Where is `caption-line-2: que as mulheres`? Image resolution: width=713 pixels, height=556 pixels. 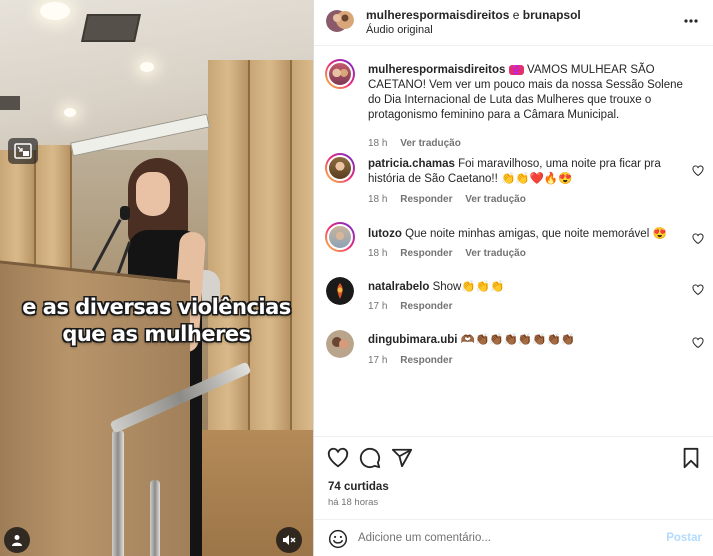
caption-line-2: que as mulheres is located at coordinates (156, 334).